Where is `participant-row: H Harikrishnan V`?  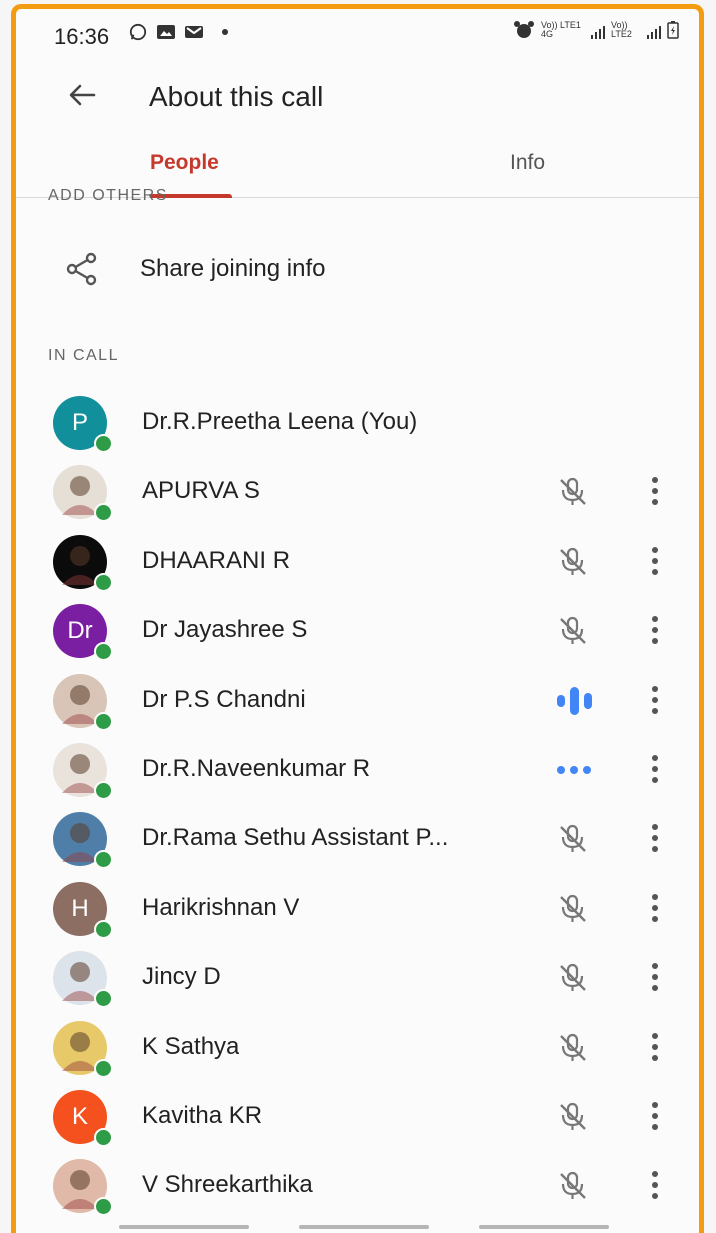 participant-row: H Harikrishnan V is located at coordinates (357, 907).